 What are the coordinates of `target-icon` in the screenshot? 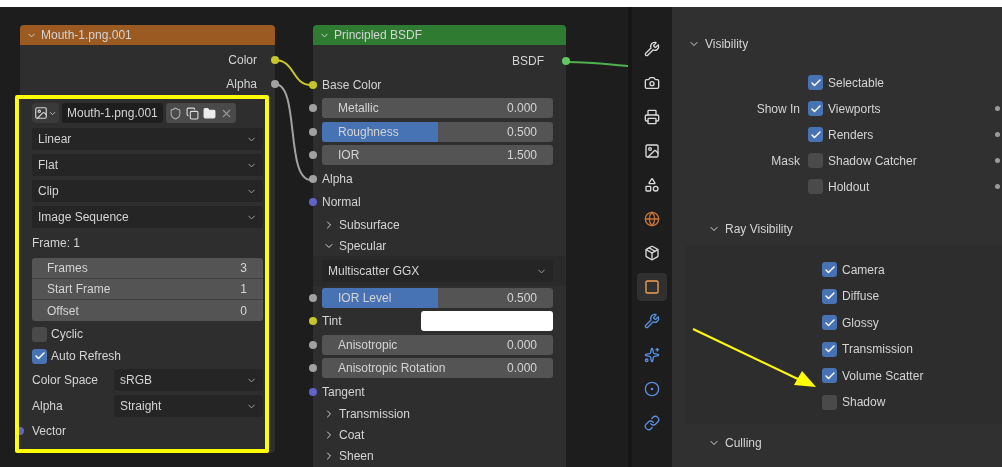 It's located at (652, 389).